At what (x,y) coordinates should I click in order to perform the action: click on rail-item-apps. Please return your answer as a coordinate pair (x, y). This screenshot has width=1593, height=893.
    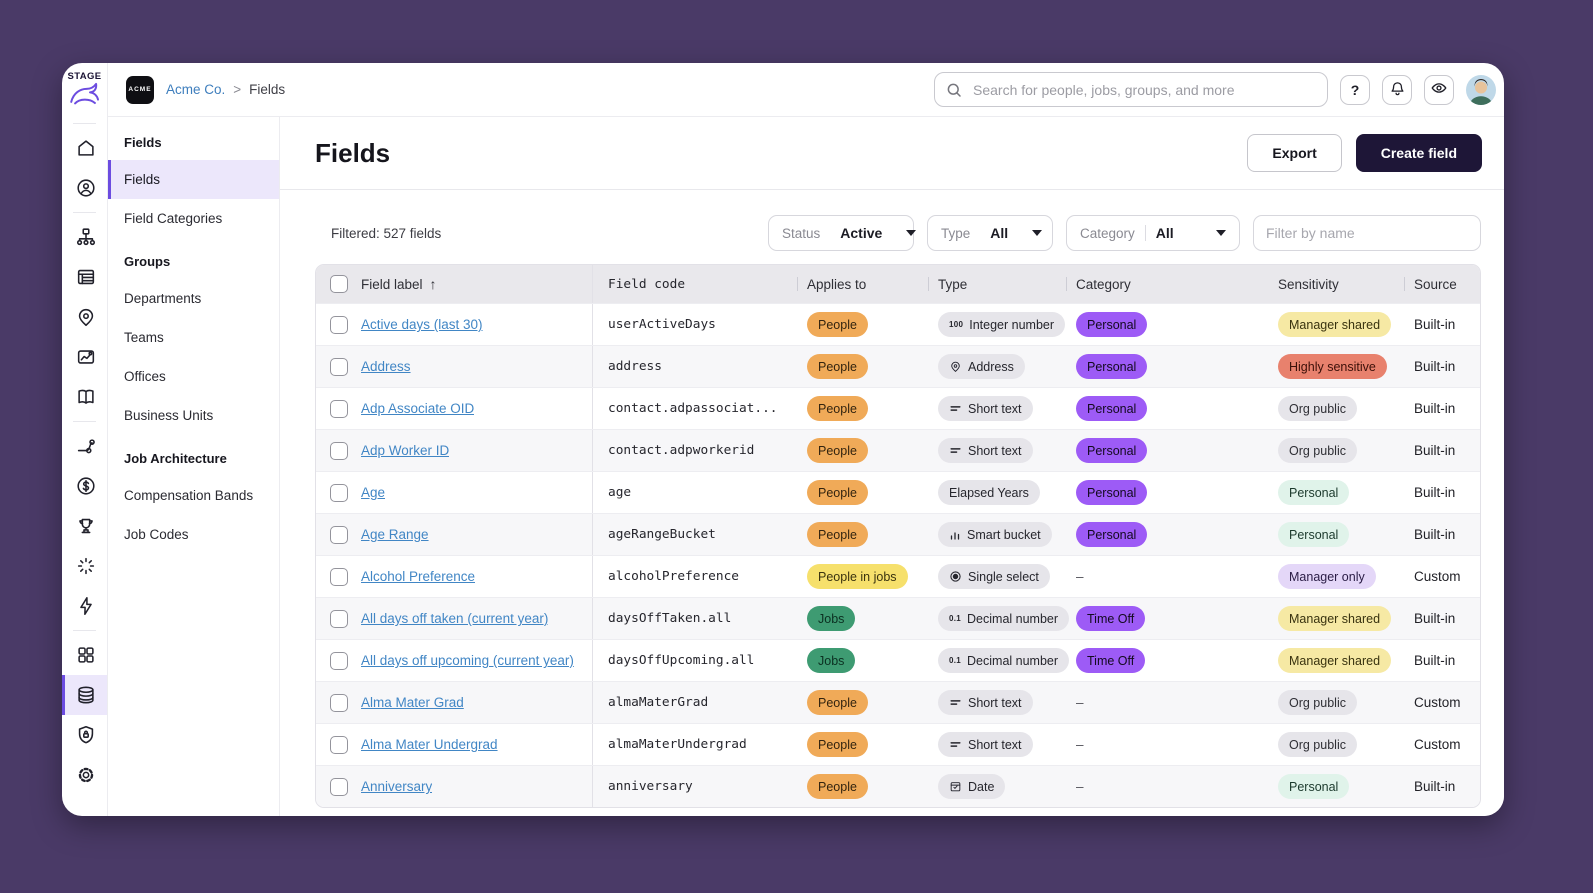
    Looking at the image, I should click on (84, 655).